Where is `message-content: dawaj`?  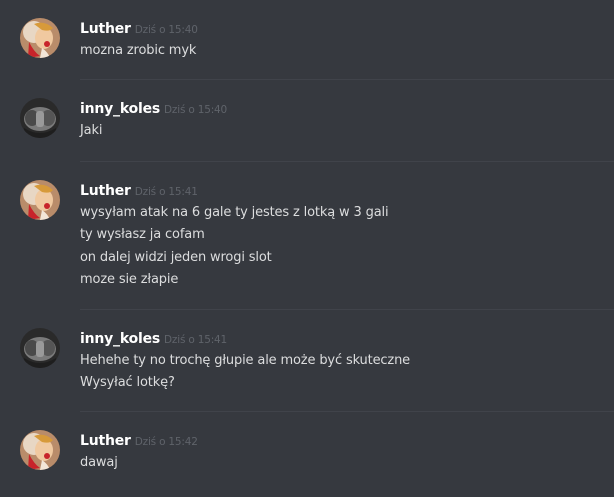 message-content: dawaj is located at coordinates (99, 463).